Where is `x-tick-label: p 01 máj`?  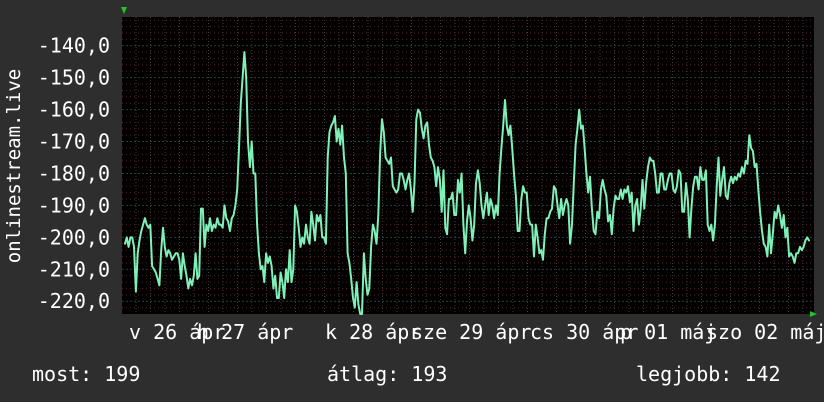
x-tick-label: p 01 máj is located at coordinates (668, 332).